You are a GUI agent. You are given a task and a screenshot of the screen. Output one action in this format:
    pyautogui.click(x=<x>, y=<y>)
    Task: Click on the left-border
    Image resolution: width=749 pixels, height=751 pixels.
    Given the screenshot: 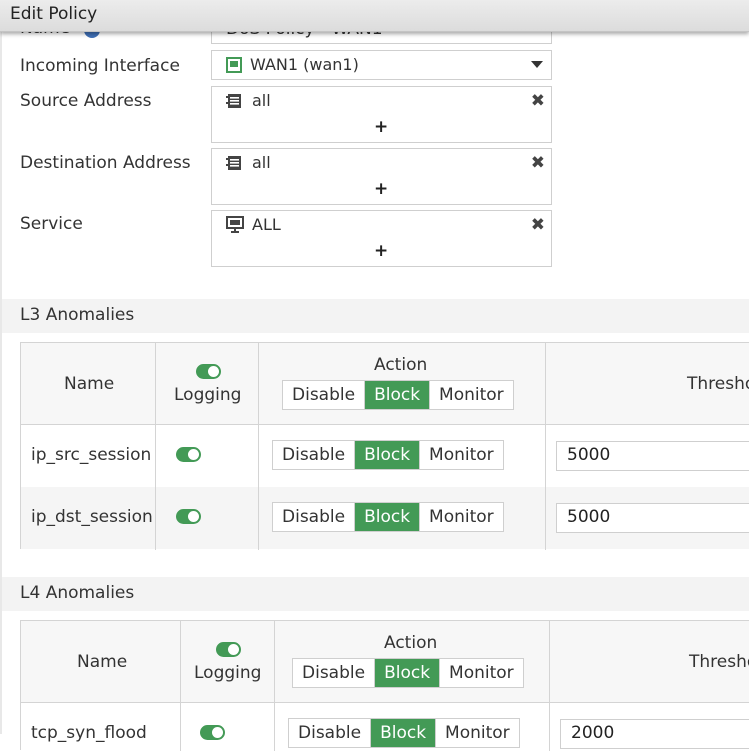 What is the action you would take?
    pyautogui.click(x=1, y=367)
    